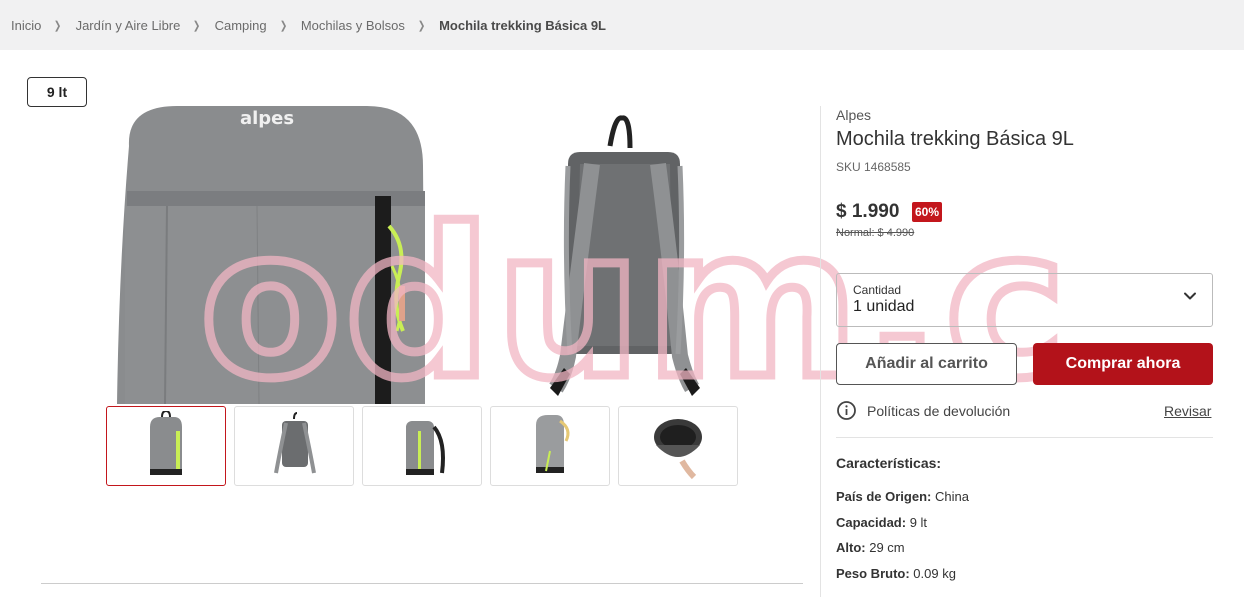  I want to click on spec-value: 9 lt, so click(918, 522).